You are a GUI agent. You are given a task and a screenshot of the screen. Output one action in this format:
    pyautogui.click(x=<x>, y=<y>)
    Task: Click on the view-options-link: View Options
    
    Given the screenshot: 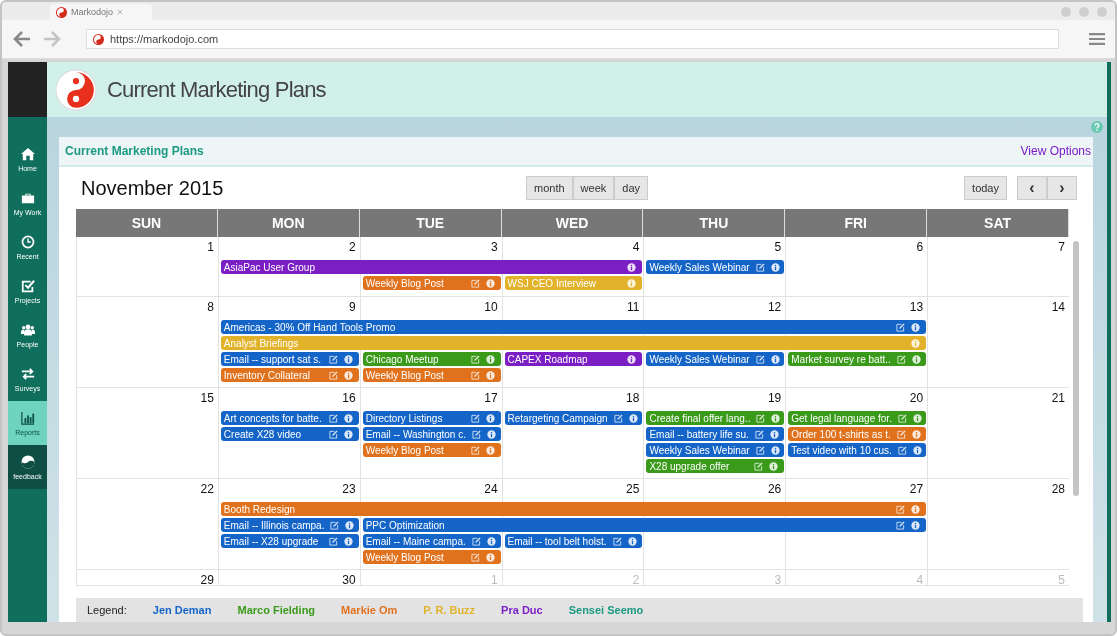 What is the action you would take?
    pyautogui.click(x=1055, y=151)
    